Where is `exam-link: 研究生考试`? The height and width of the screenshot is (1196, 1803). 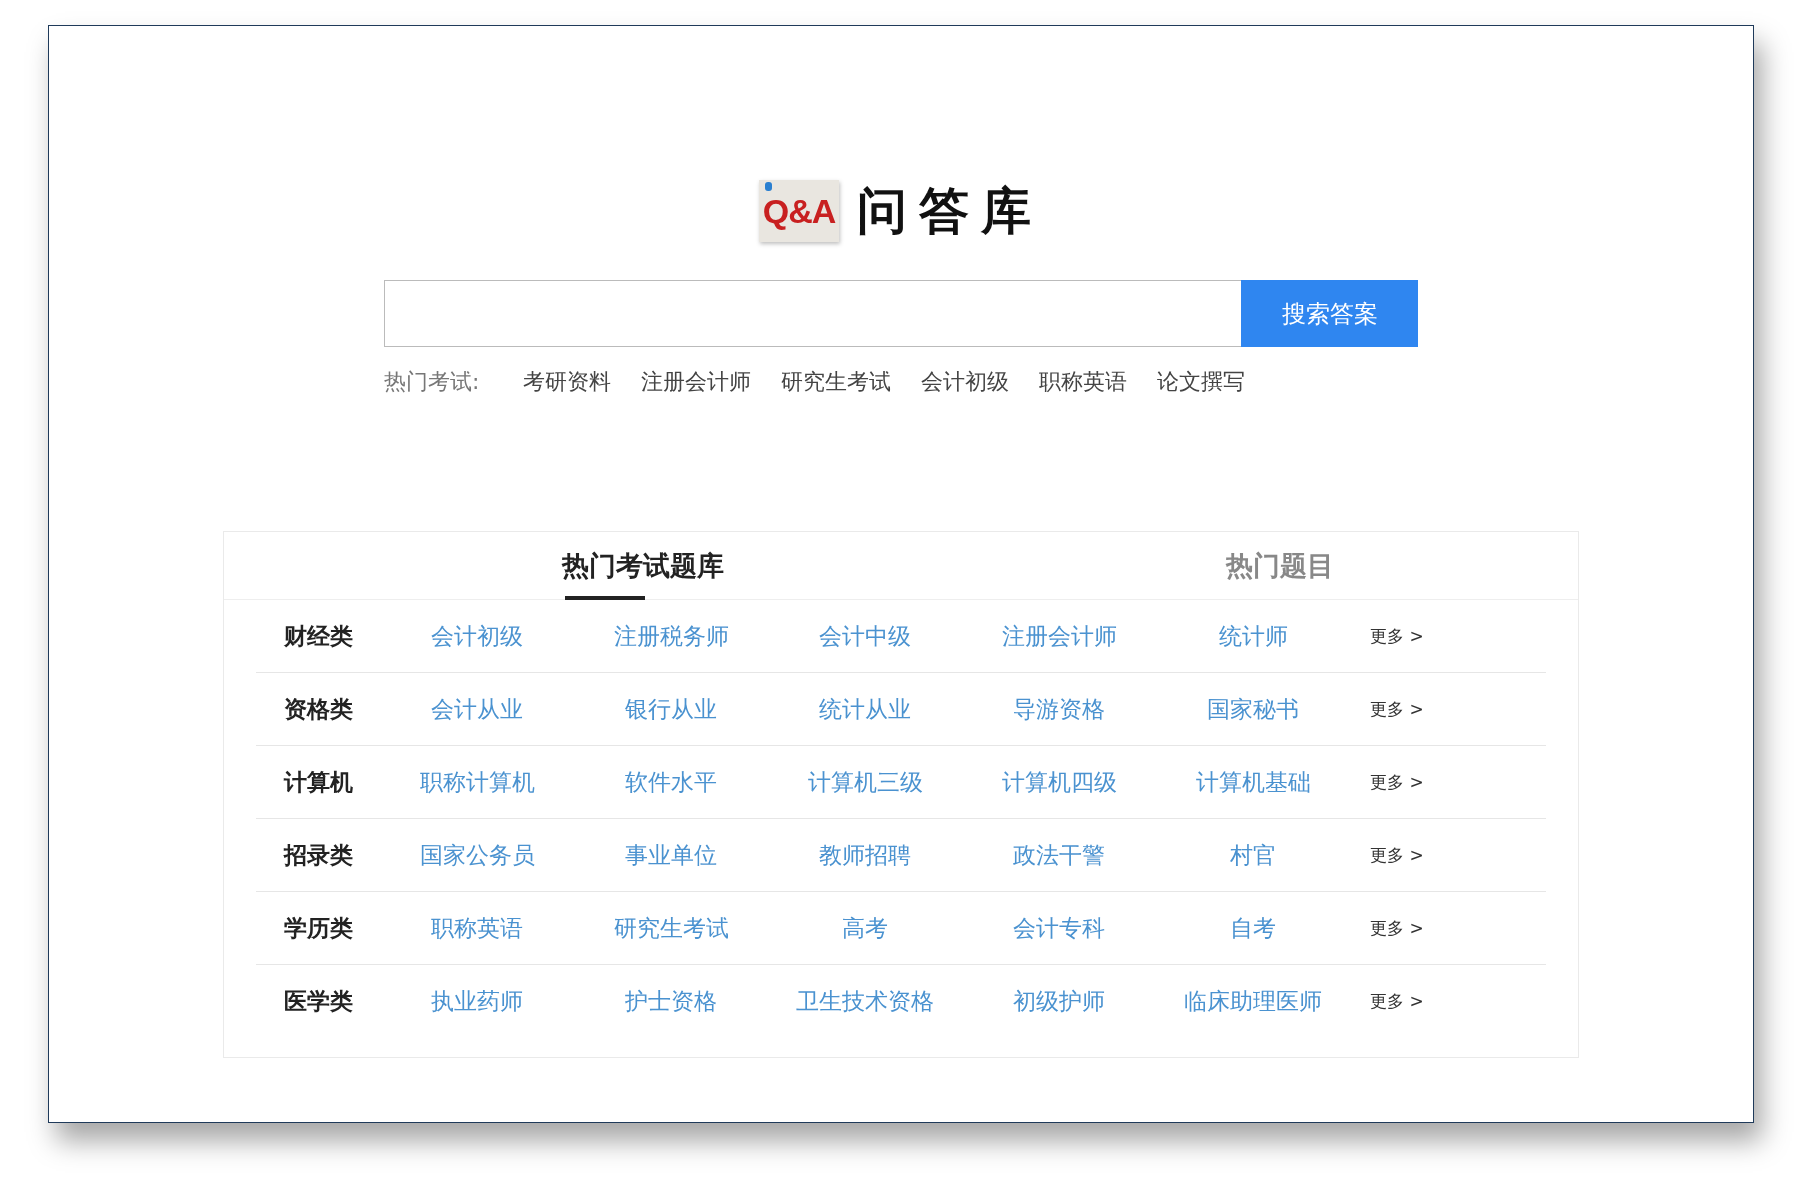 exam-link: 研究生考试 is located at coordinates (671, 927).